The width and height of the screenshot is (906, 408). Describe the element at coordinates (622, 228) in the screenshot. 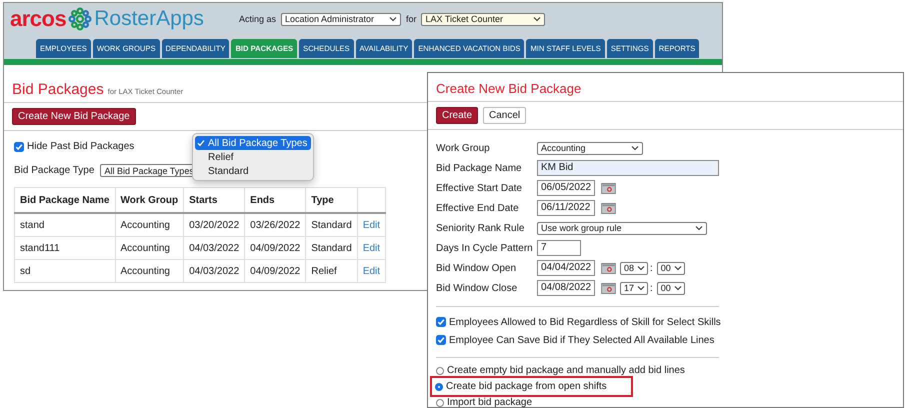

I see `select-field: Use work group rule` at that location.